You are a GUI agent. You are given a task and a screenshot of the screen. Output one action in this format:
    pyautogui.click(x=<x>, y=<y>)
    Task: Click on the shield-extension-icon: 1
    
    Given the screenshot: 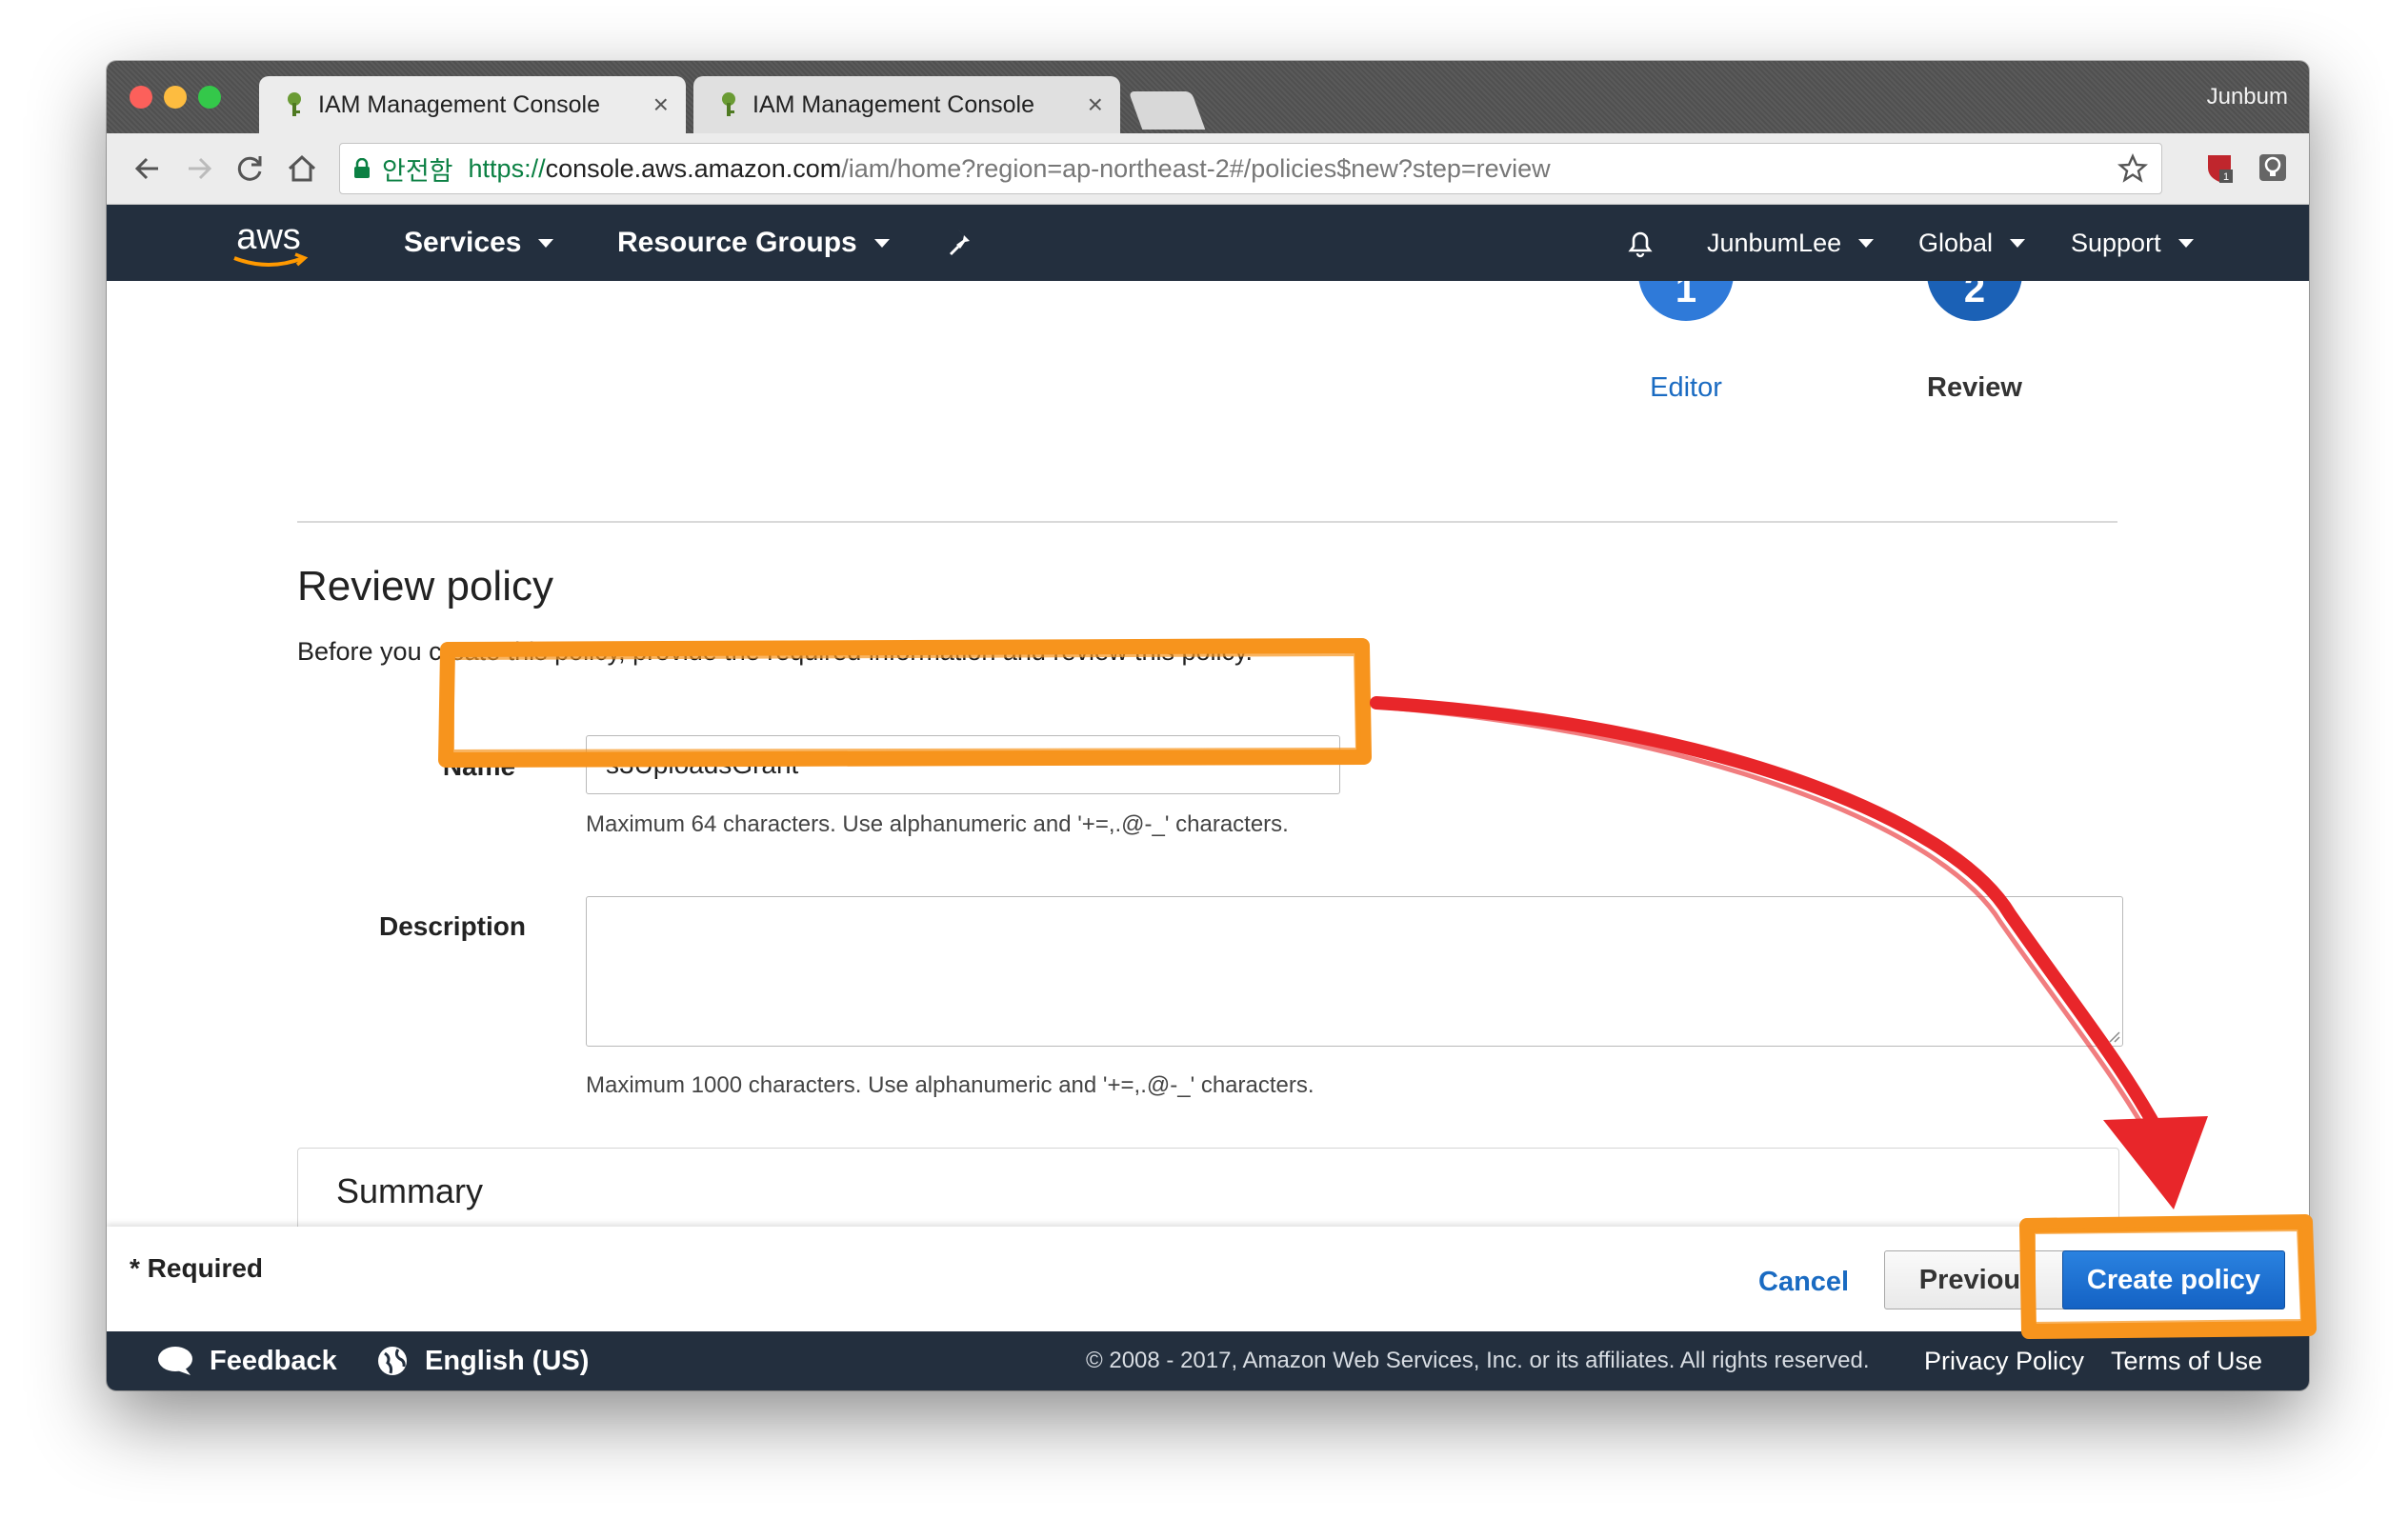 What is the action you would take?
    pyautogui.click(x=2219, y=167)
    